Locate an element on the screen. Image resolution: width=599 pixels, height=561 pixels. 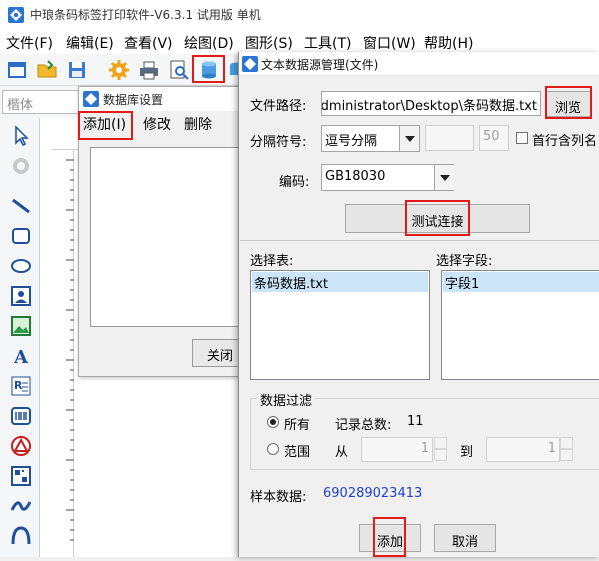
separator-label: 分隔符号: is located at coordinates (278, 142).